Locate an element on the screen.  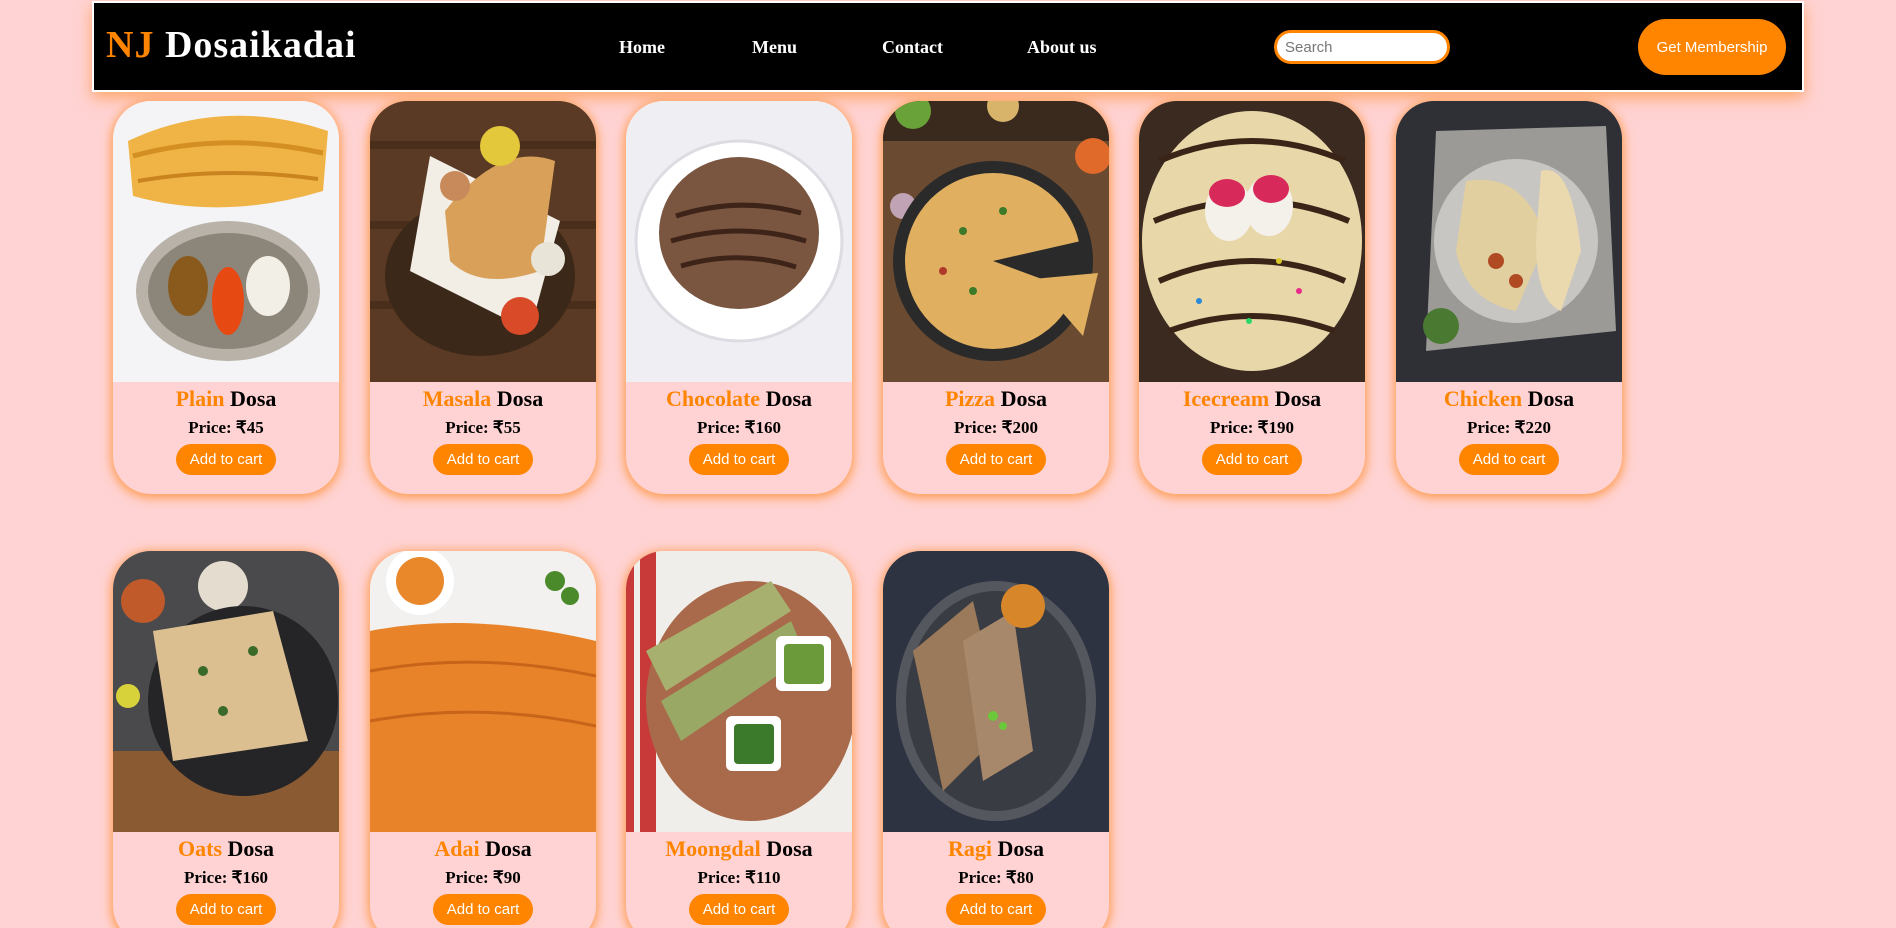
icecream-dosa-image is located at coordinates (1252, 241).